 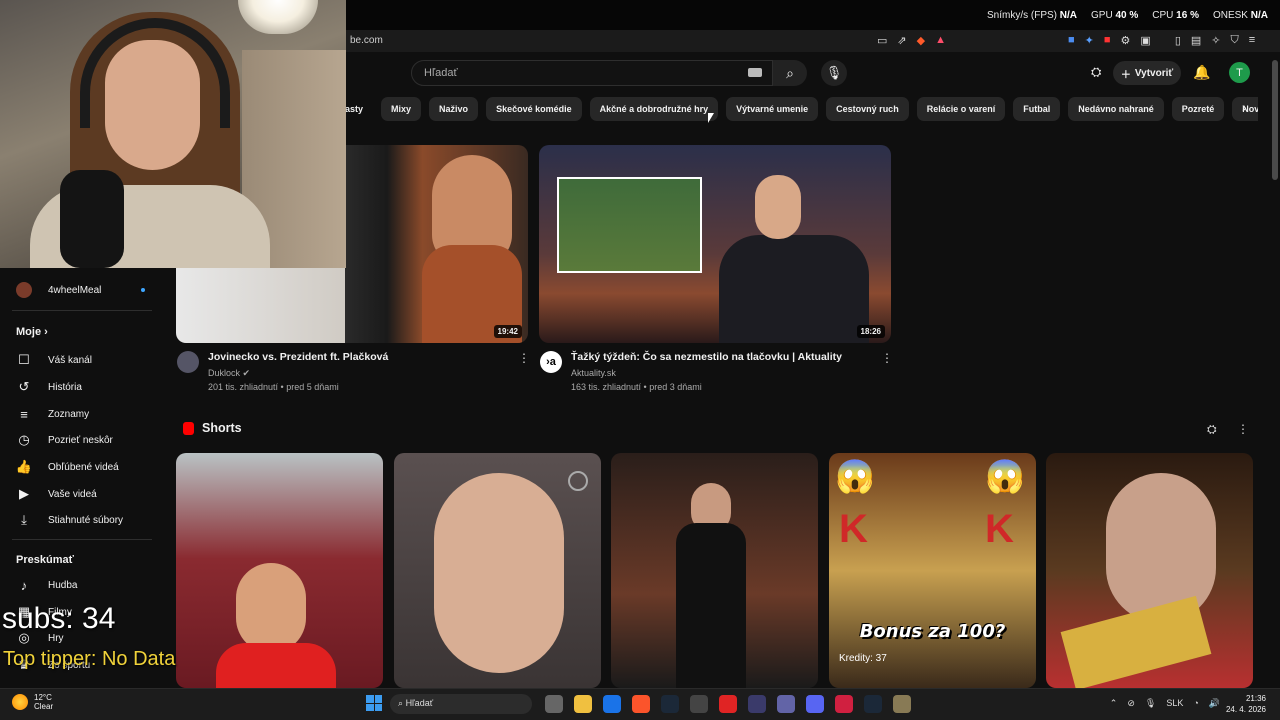 What do you see at coordinates (401, 703) in the screenshot?
I see `search-icon: ⌕` at bounding box center [401, 703].